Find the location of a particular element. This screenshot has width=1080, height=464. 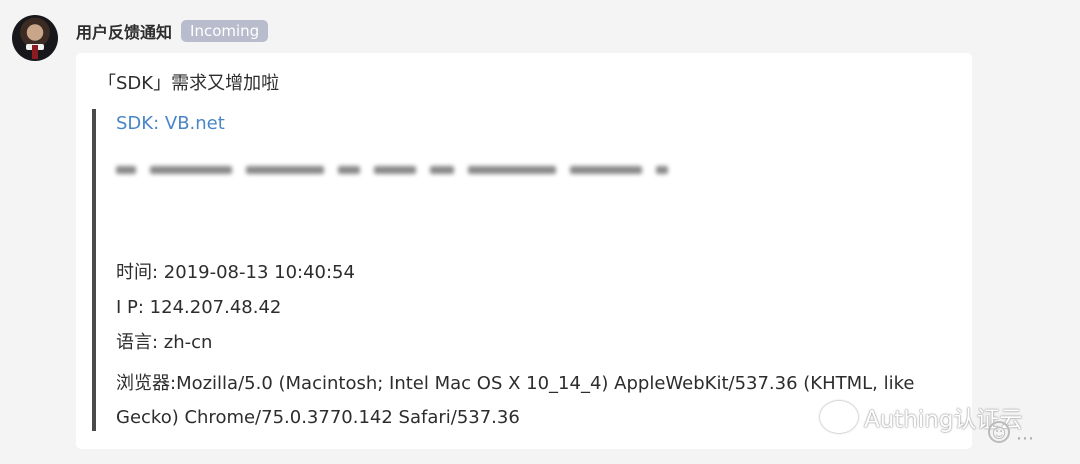

smiley-icon: ☺ is located at coordinates (999, 432).